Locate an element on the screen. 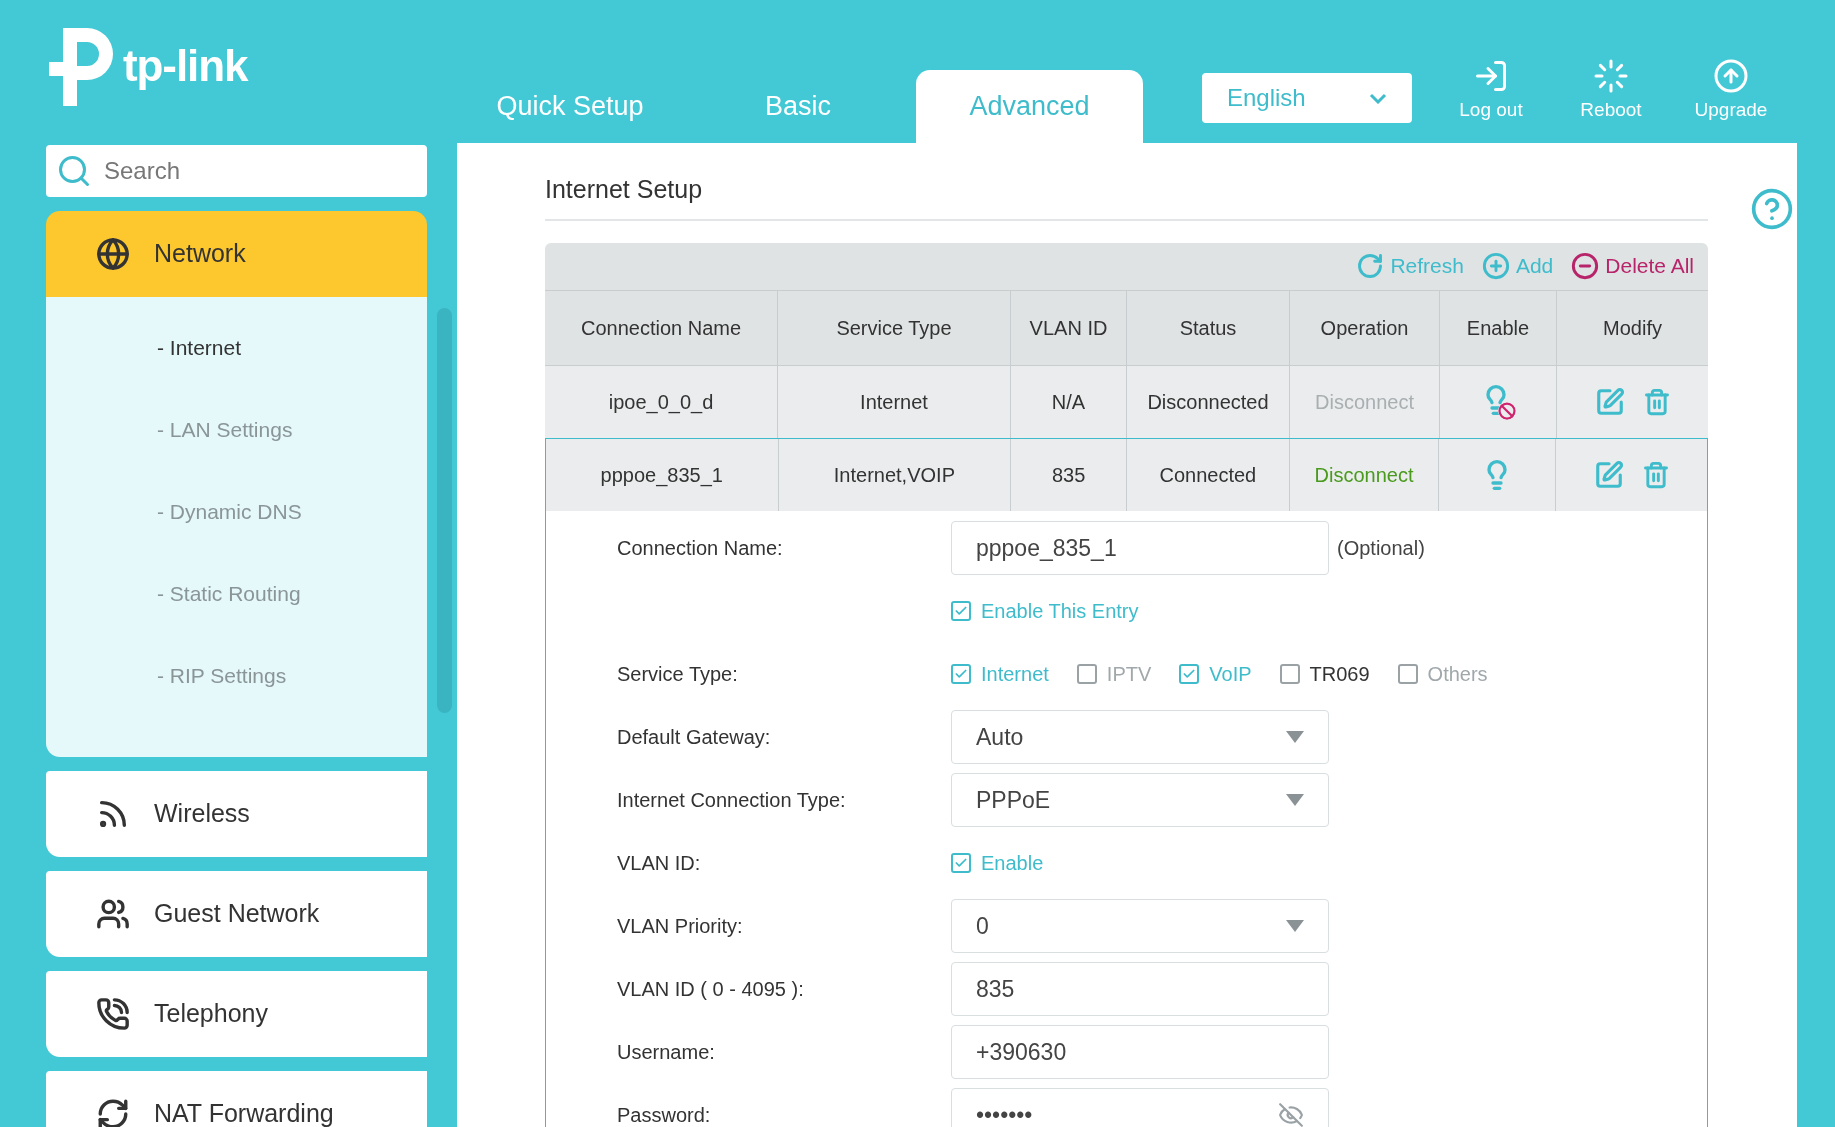 The height and width of the screenshot is (1127, 1835). table-cell-text: N/A is located at coordinates (1068, 402).